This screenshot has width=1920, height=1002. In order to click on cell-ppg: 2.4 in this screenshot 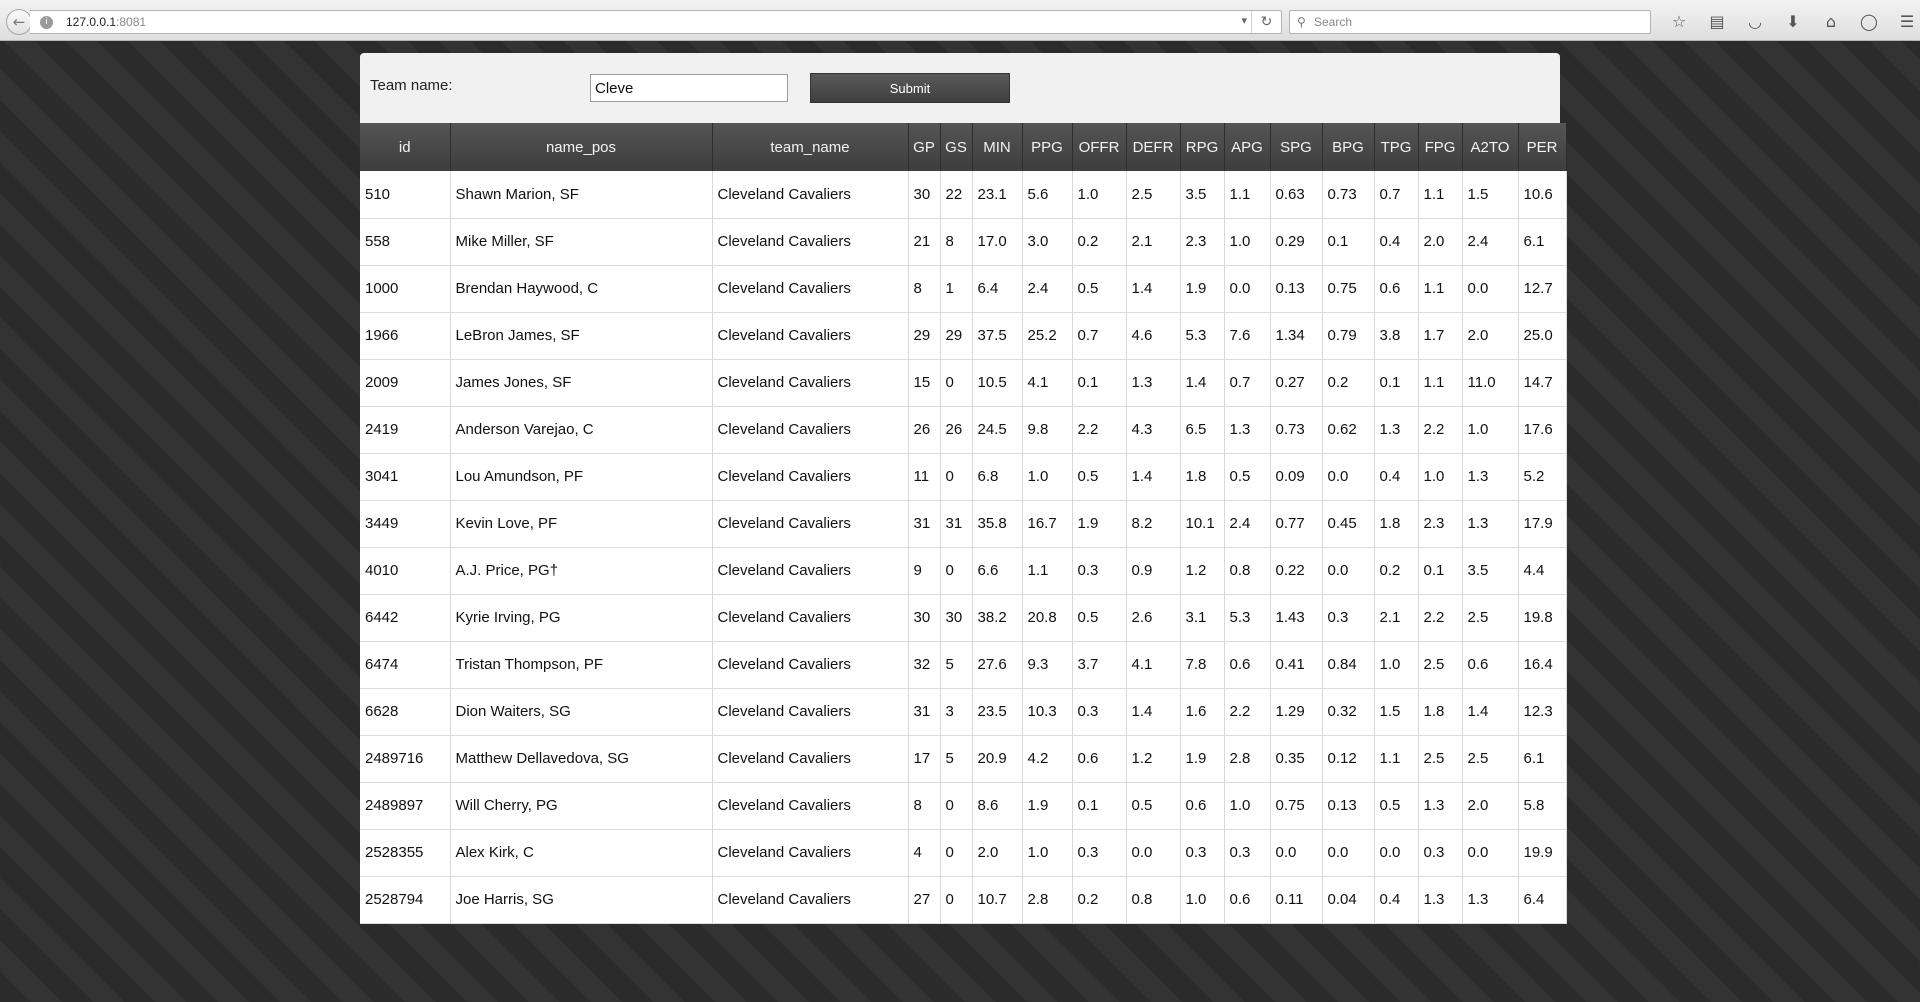, I will do `click(1047, 289)`.